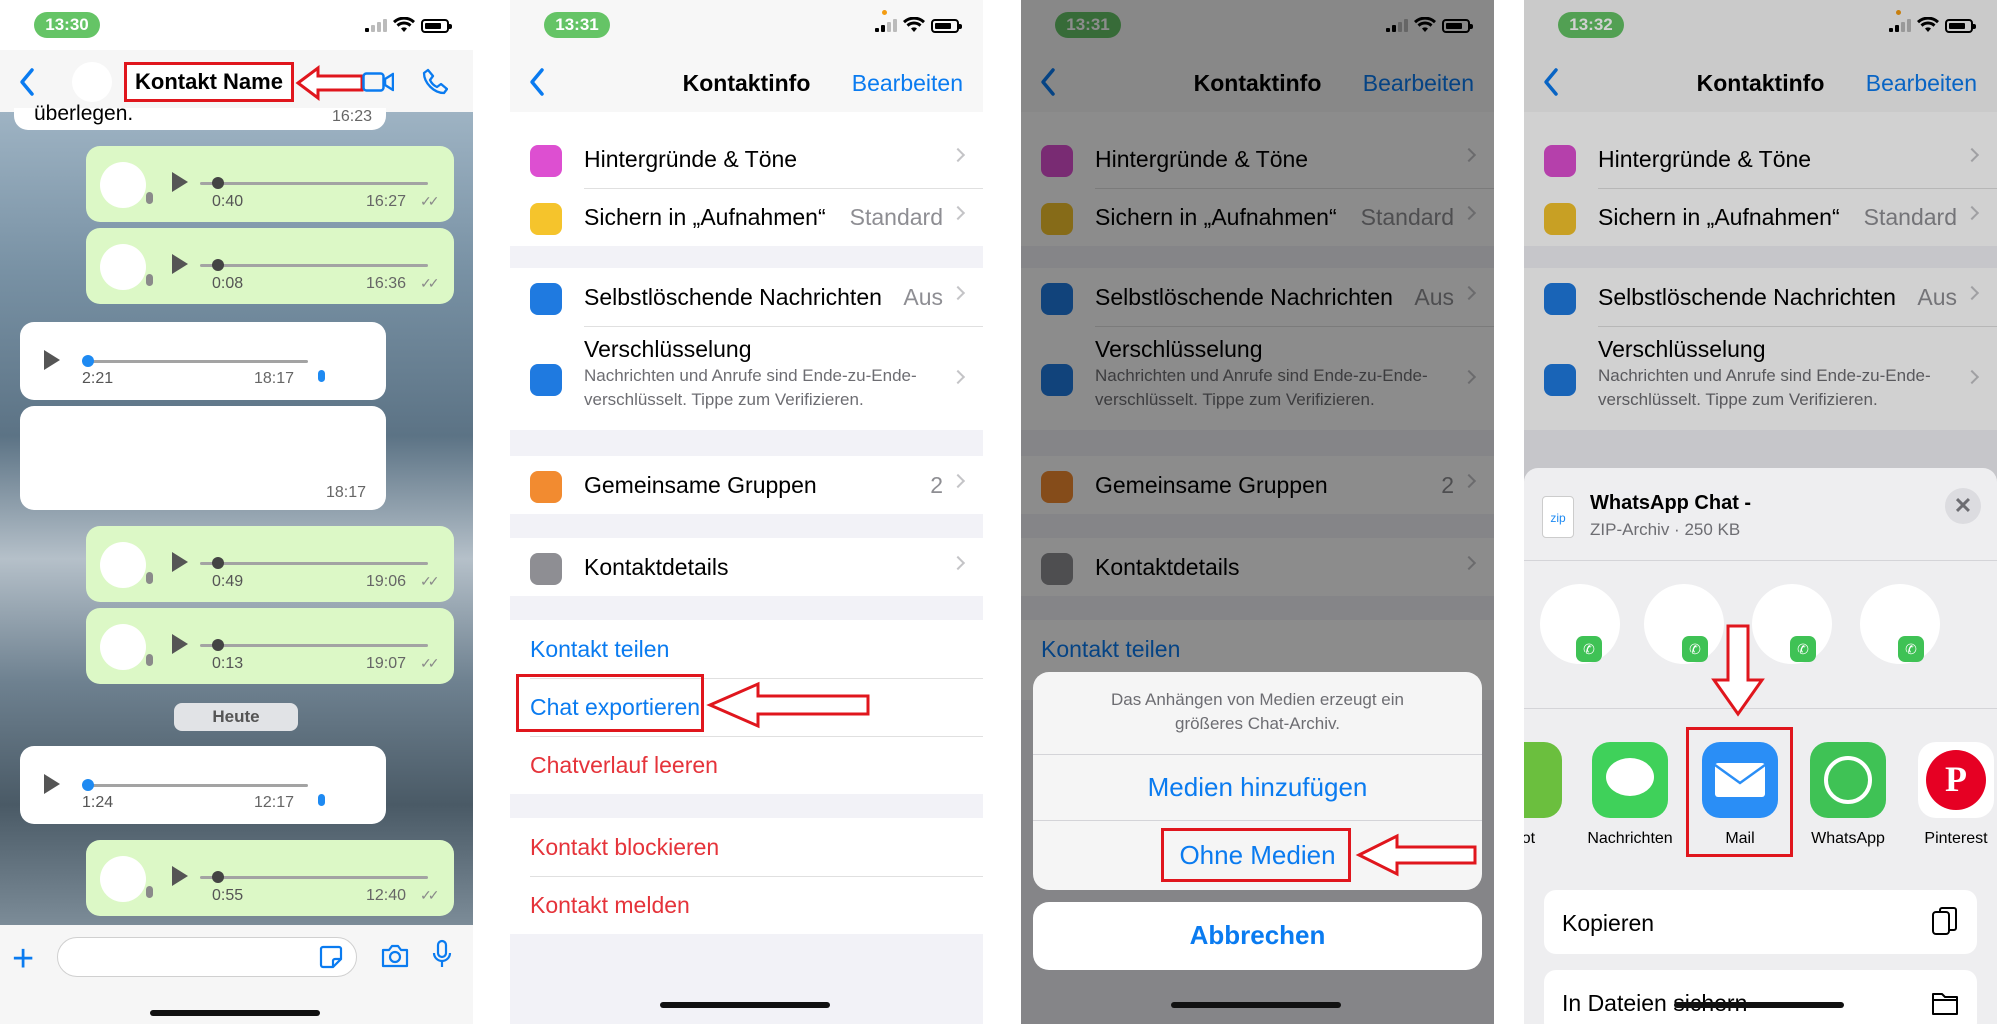 Image resolution: width=1998 pixels, height=1024 pixels. Describe the element at coordinates (84, 113) in the screenshot. I see `message-text: überlegen.` at that location.